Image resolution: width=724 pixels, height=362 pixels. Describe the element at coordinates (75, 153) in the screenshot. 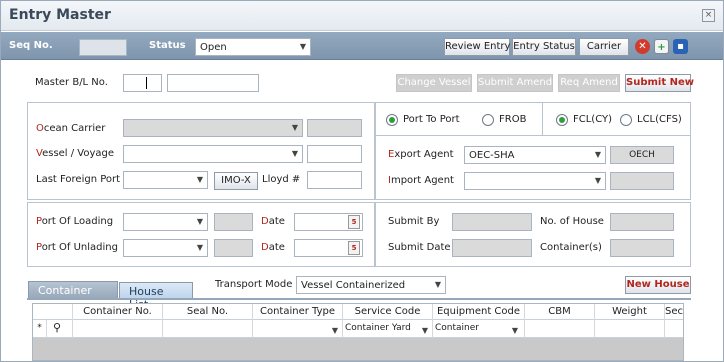

I see `vessel-voyage-label: Vessel / Voyage` at that location.